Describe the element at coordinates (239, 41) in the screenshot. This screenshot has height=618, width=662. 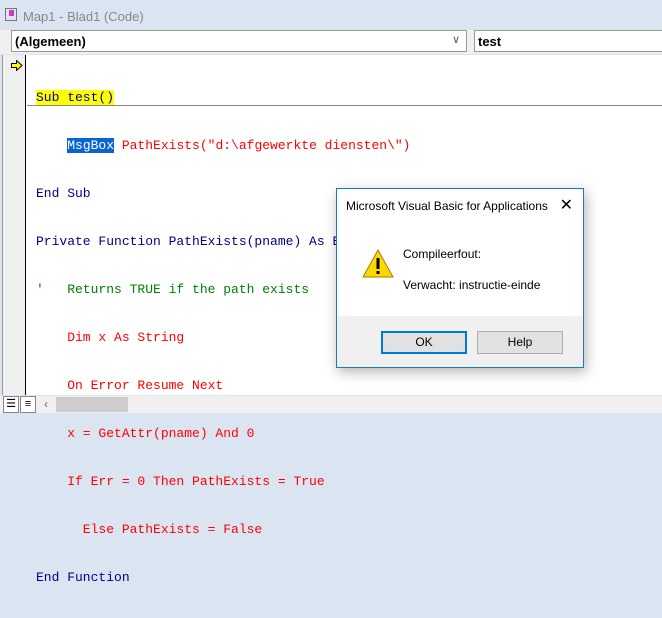
I see `object-combo: (Algemeen) ∨` at that location.